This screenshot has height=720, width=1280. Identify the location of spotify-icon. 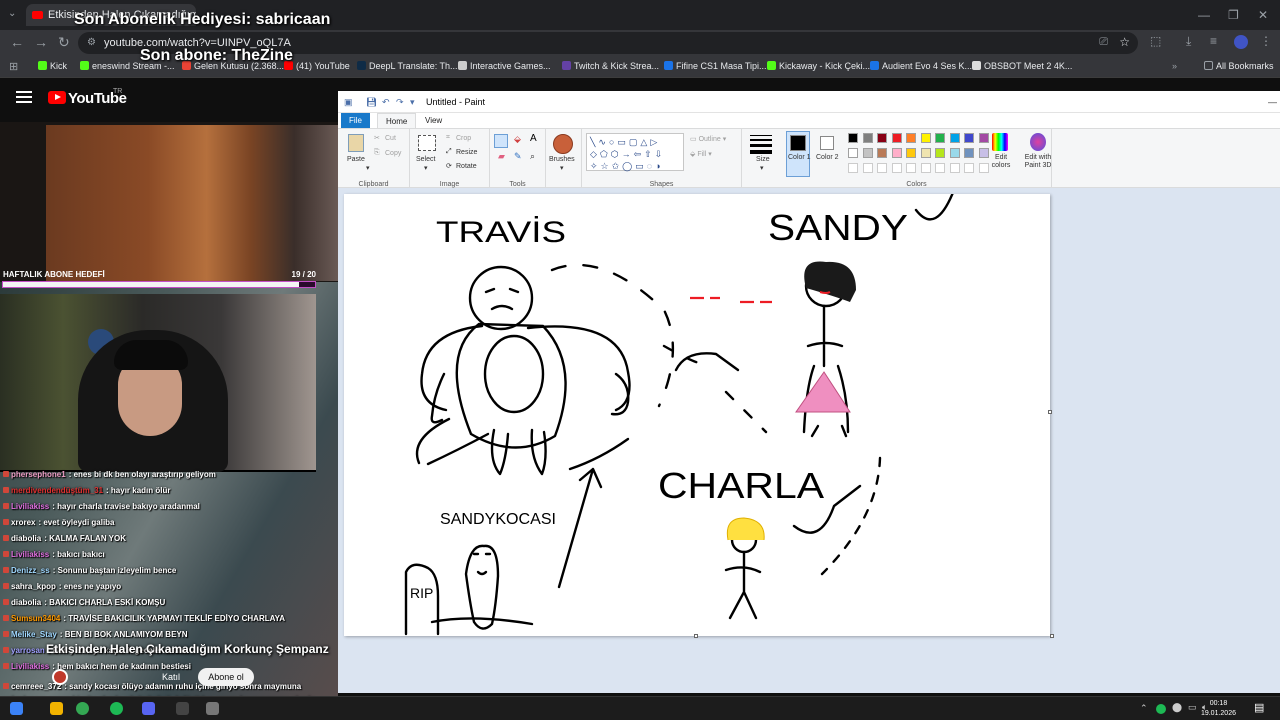
(116, 708).